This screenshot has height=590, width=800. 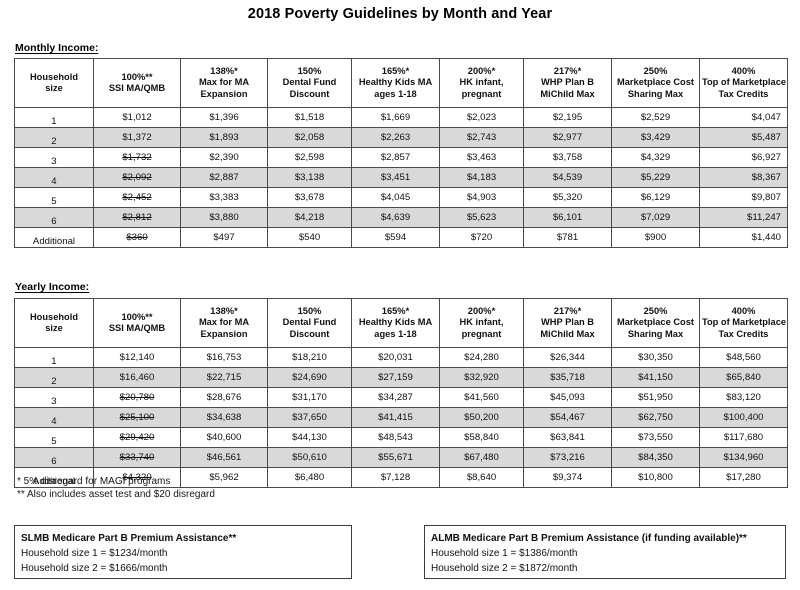 I want to click on value-cell: $51,950, so click(x=655, y=397).